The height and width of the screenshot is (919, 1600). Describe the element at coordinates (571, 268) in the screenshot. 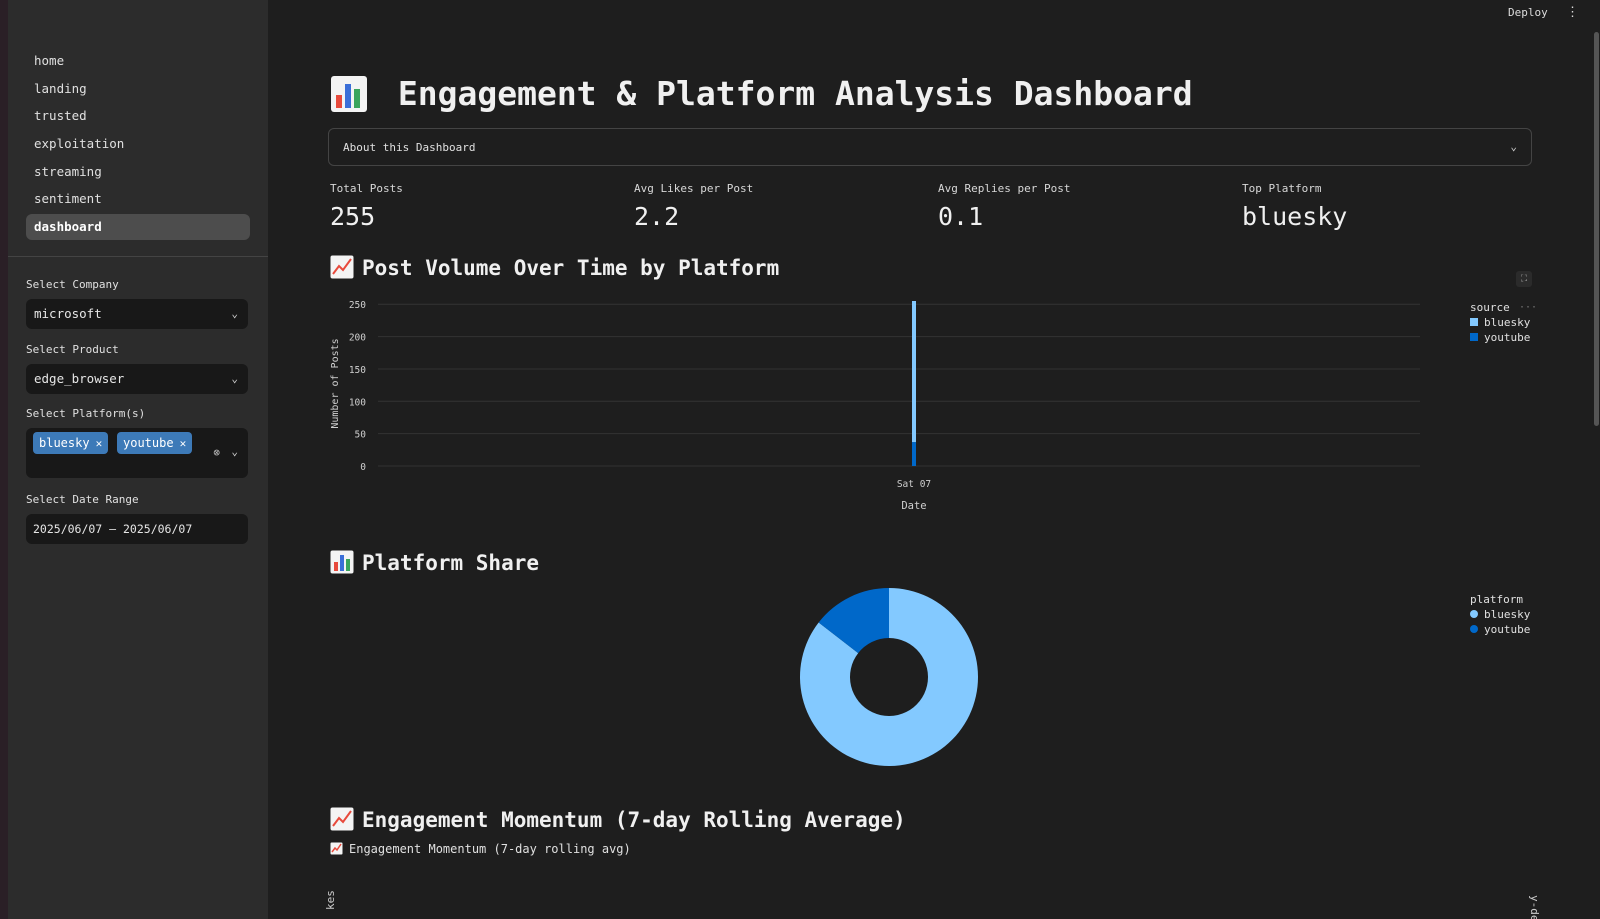

I see `section-title-text: Post Volume Over Time by Platform` at that location.